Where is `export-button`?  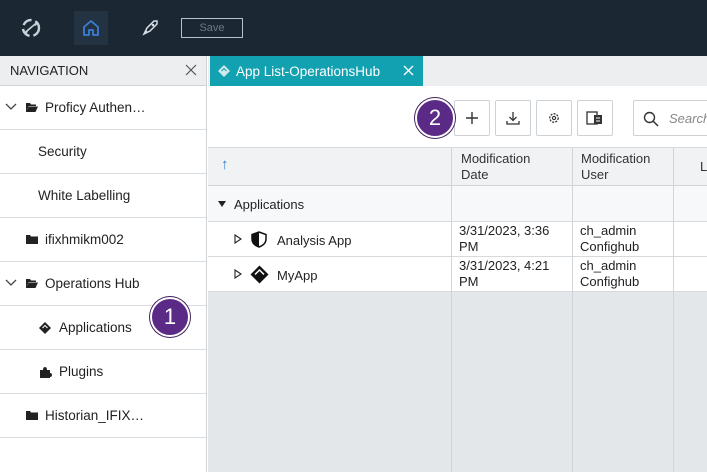
export-button is located at coordinates (595, 118).